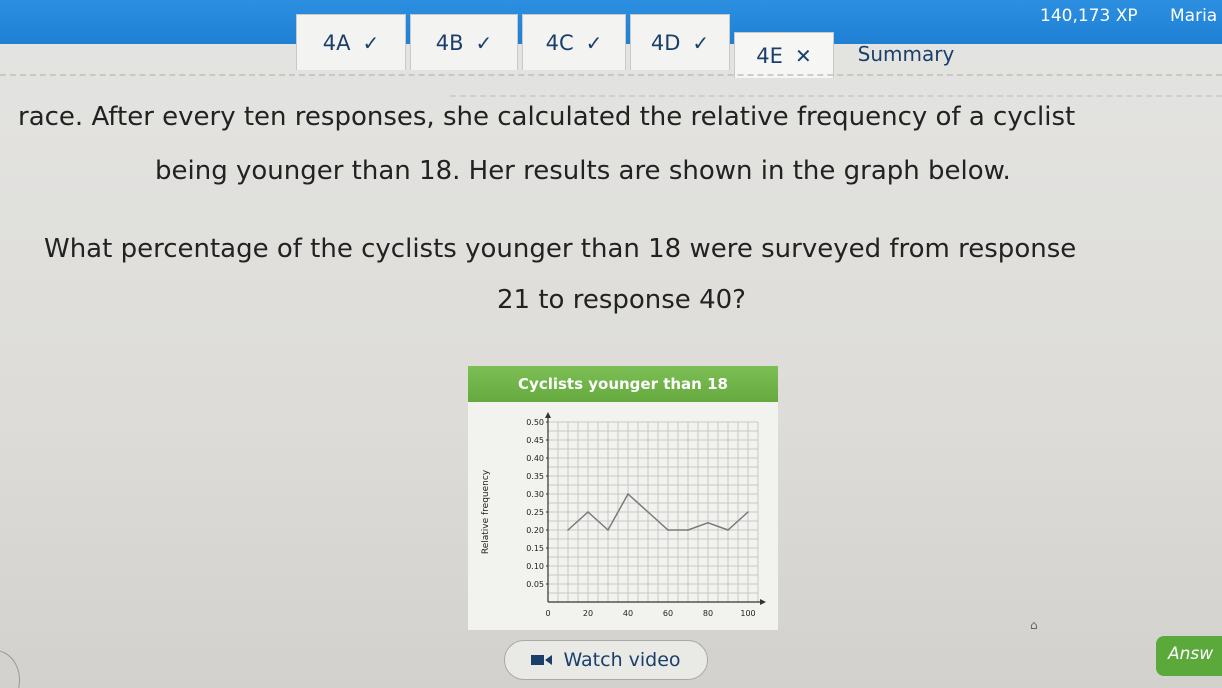 The height and width of the screenshot is (688, 1222). Describe the element at coordinates (623, 384) in the screenshot. I see `chart-title: Cyclists younger than 18` at that location.